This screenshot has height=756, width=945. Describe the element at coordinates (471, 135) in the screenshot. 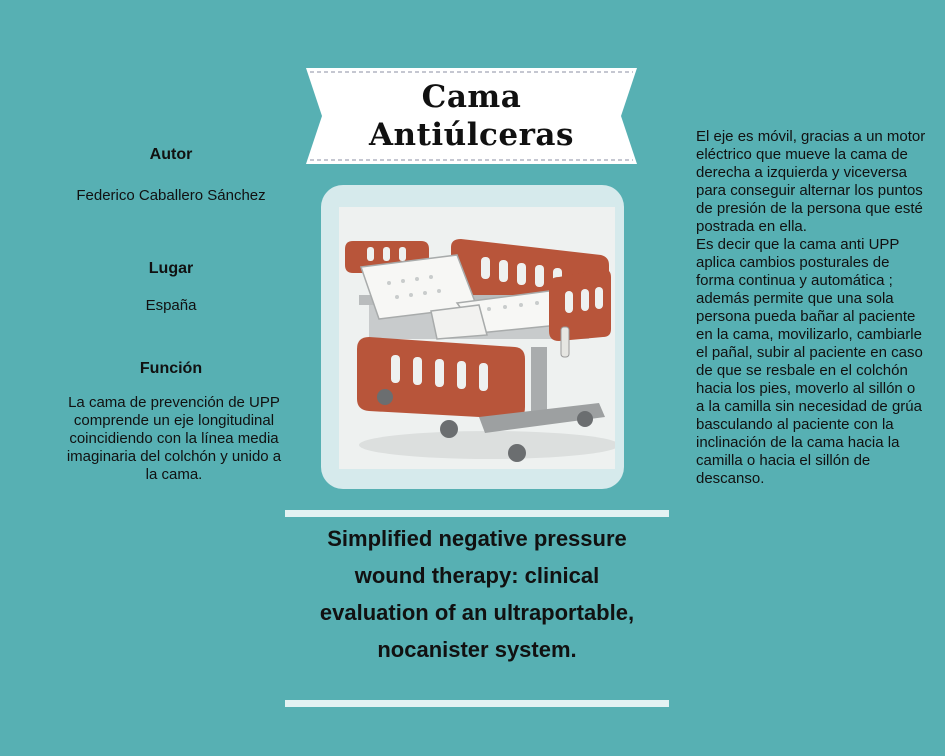

I see `title-line-2: Antiúlceras` at that location.